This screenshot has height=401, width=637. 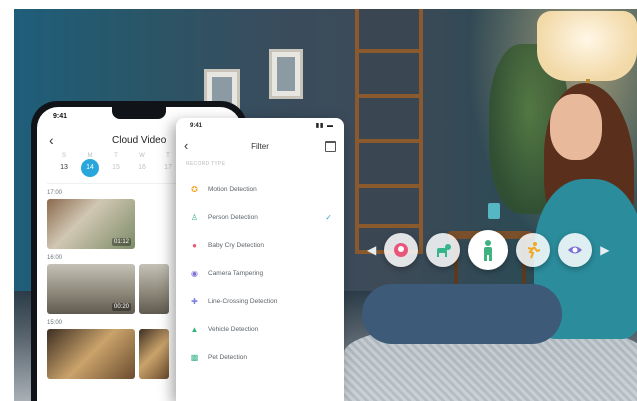 What do you see at coordinates (324, 126) in the screenshot?
I see `signal-wifi-battery-icon: ▮▮ ▬` at bounding box center [324, 126].